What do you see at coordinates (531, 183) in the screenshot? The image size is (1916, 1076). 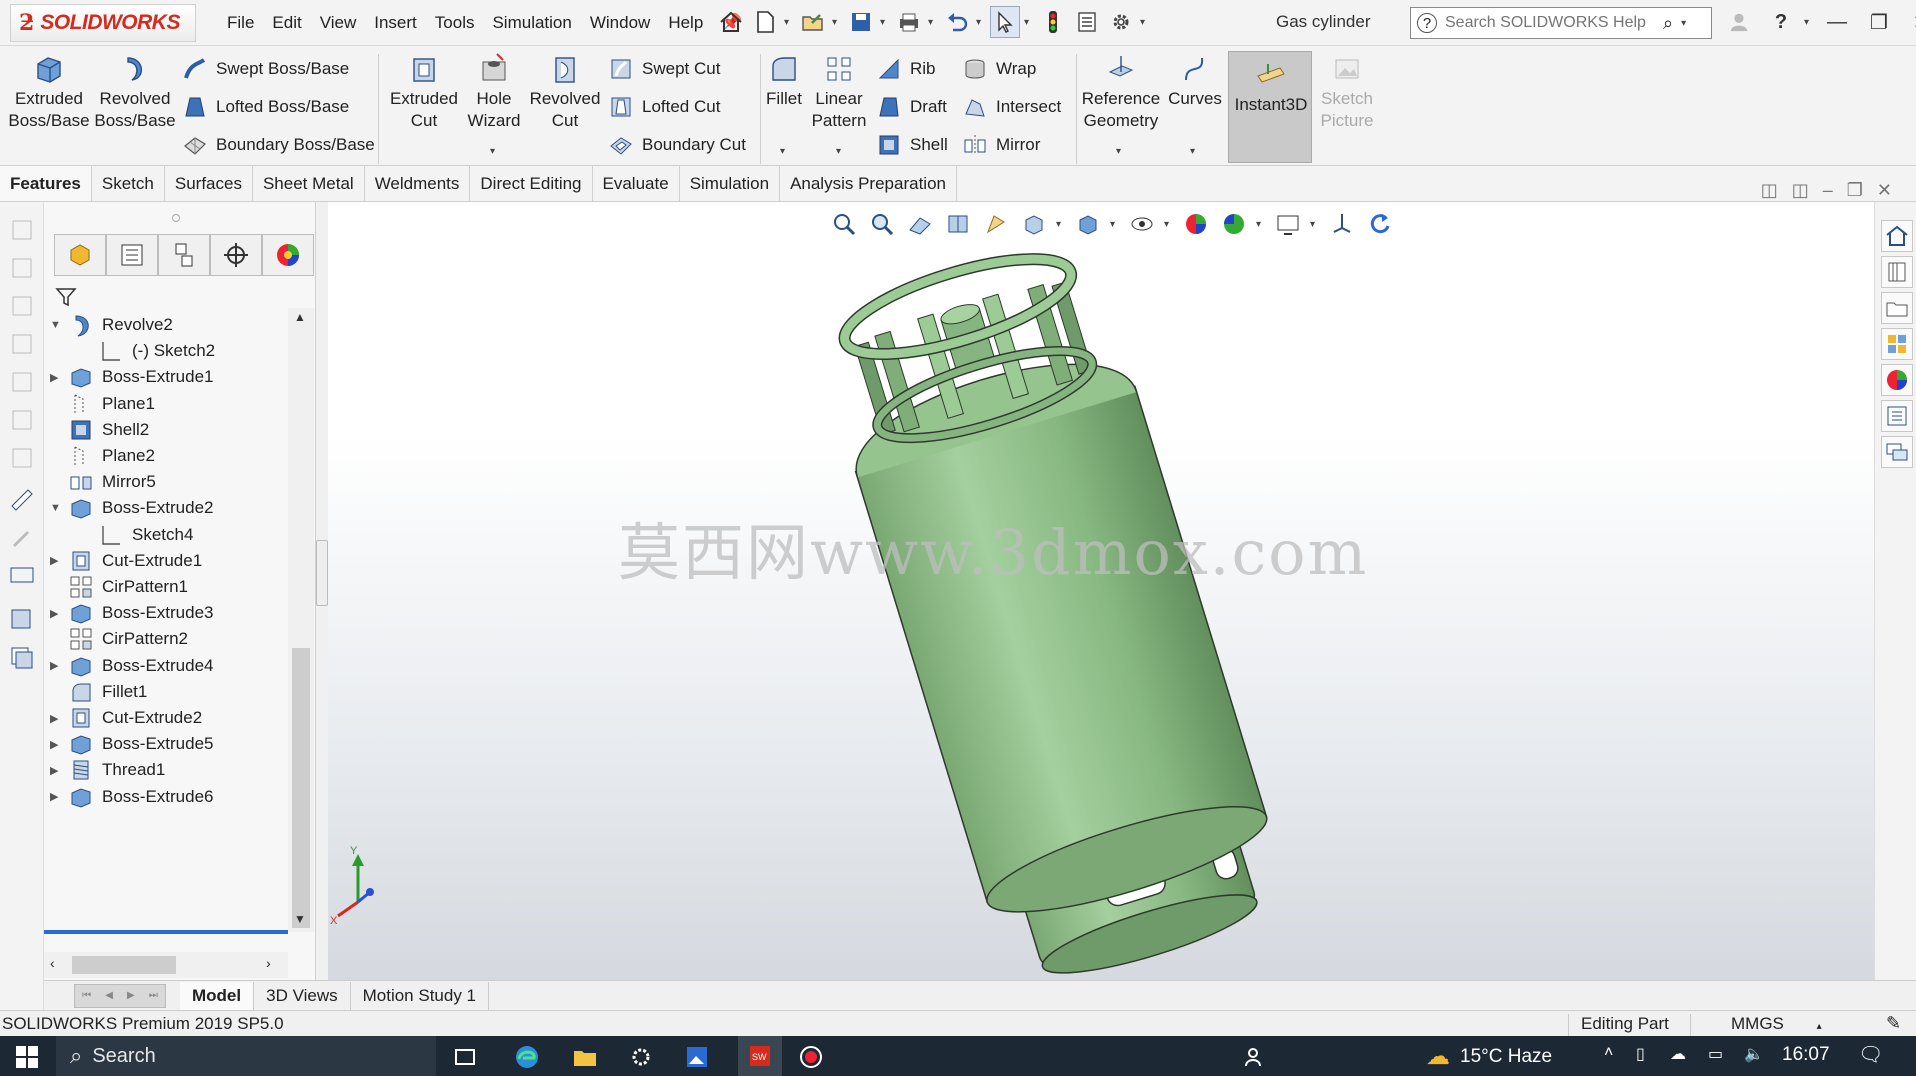 I see `tab-direct-editing: Direct Editing` at bounding box center [531, 183].